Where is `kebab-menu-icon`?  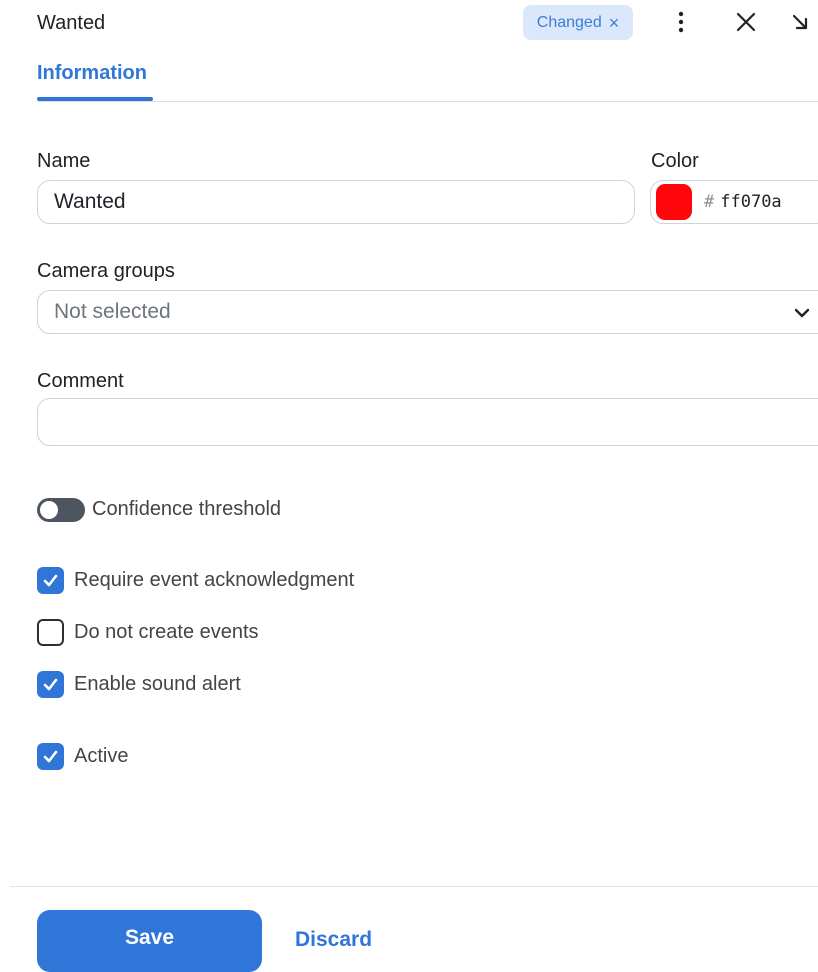 kebab-menu-icon is located at coordinates (681, 22).